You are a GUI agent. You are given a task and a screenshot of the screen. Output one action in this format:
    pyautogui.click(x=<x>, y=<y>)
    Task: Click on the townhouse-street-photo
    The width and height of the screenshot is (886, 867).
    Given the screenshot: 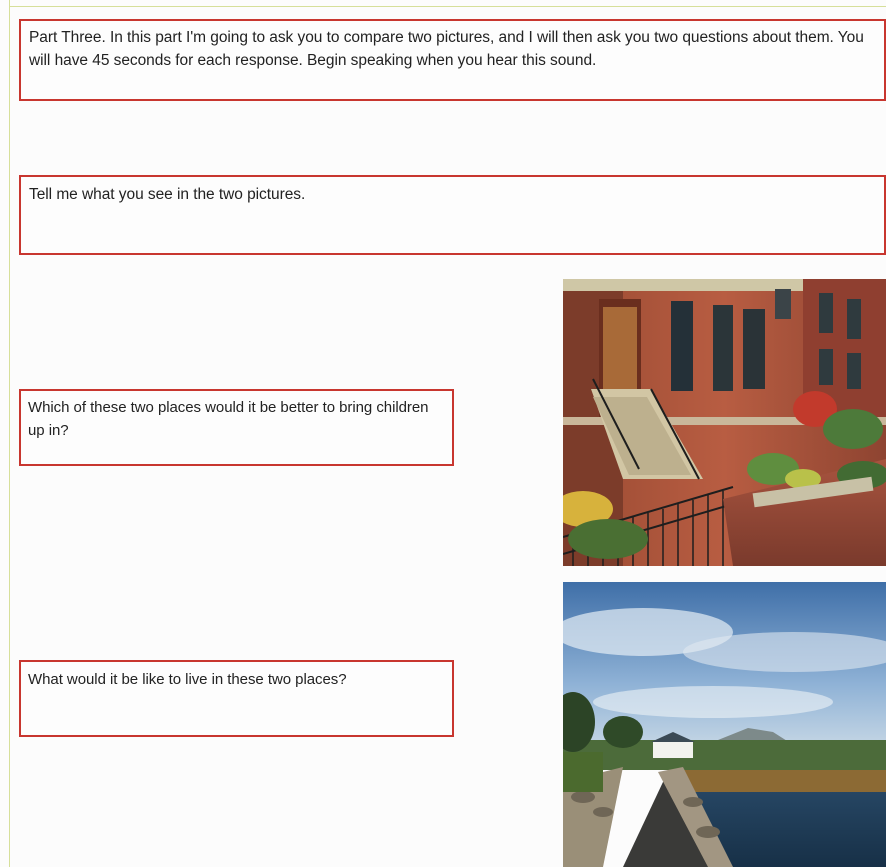 What is the action you would take?
    pyautogui.click(x=724, y=422)
    